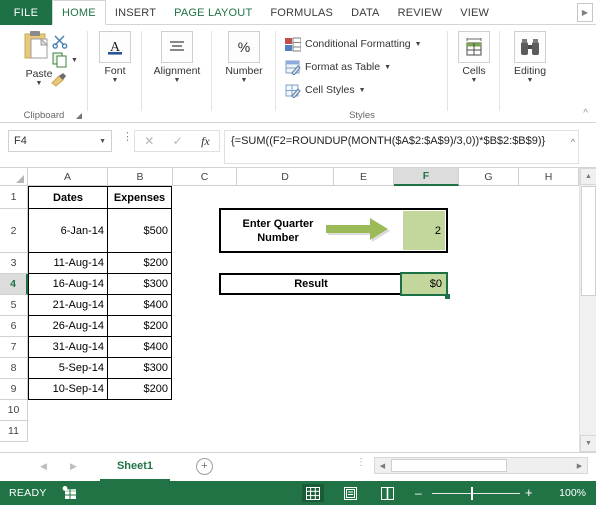 The width and height of the screenshot is (596, 505). Describe the element at coordinates (60, 41) in the screenshot. I see `scissors-icon` at that location.